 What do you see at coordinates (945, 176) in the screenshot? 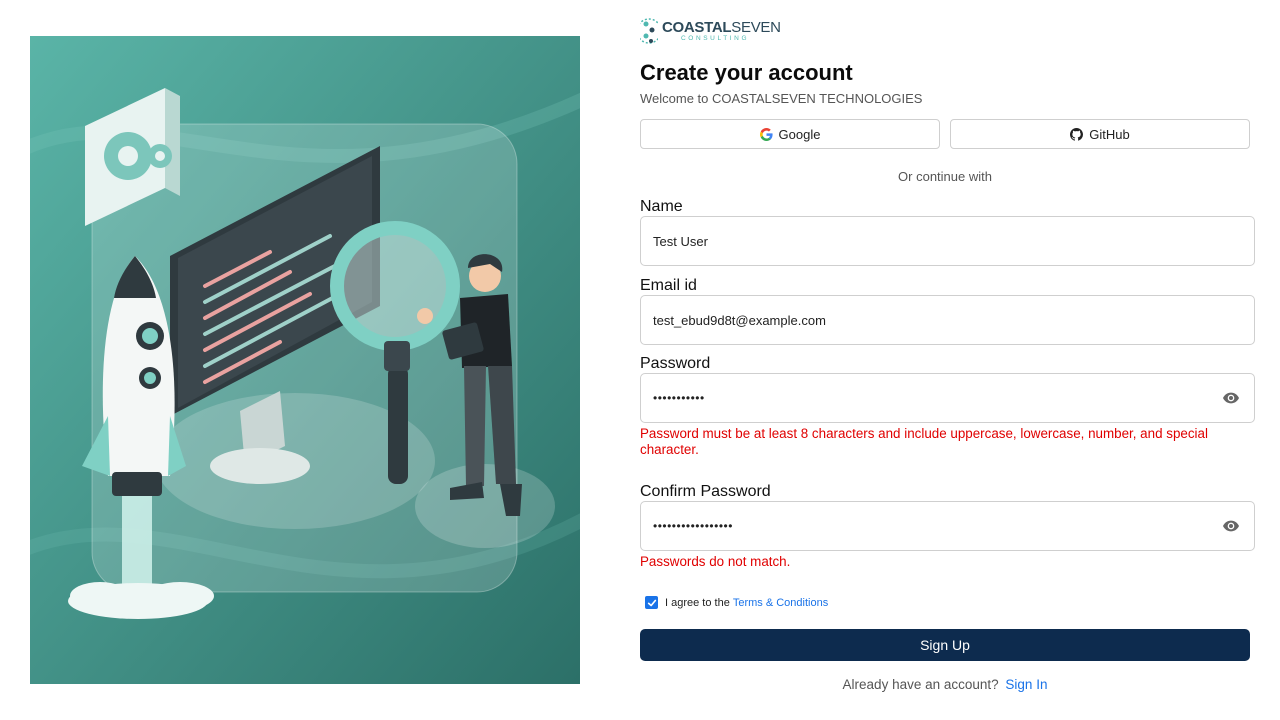
I see `oauth-divider-text: Or continue with` at bounding box center [945, 176].